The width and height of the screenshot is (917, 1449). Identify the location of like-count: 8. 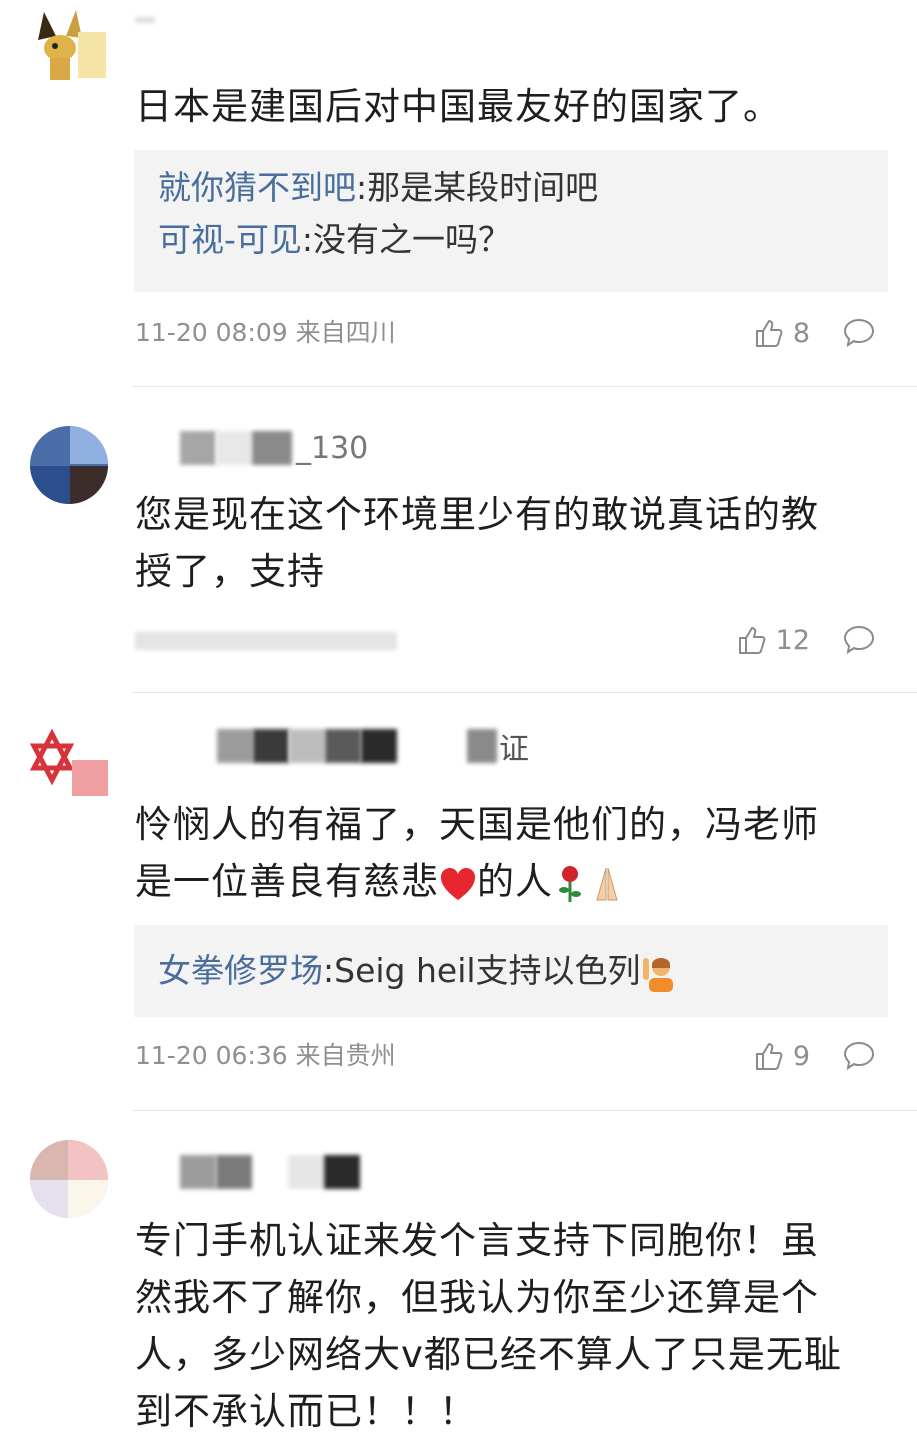
(801, 333).